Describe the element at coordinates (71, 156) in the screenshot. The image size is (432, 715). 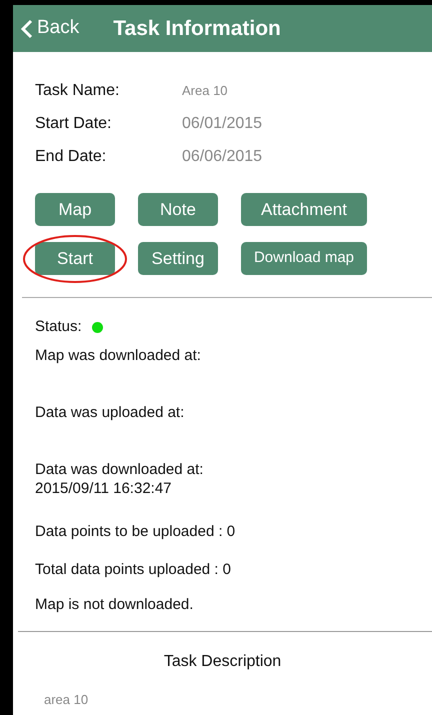
I see `field-label: End Date:` at that location.